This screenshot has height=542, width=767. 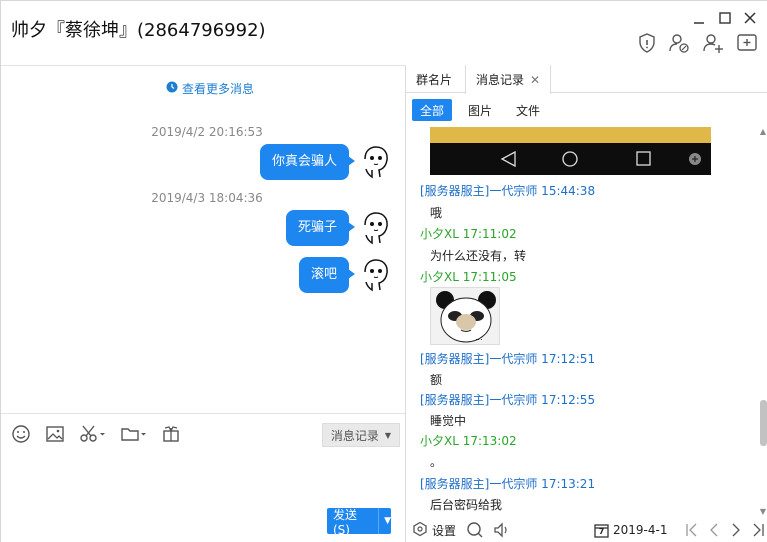 I want to click on message-bubble: 滚吧, so click(x=327, y=275).